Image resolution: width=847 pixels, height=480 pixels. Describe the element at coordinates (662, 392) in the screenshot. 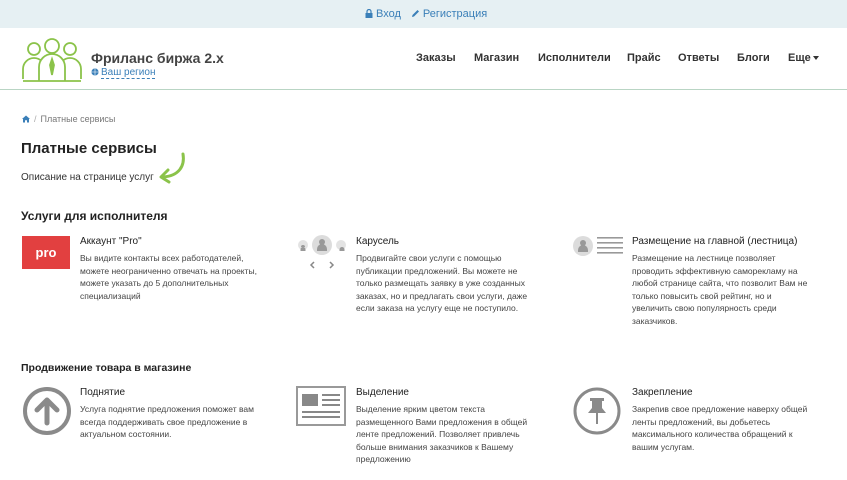

I see `card-title-pin: Закрепление` at that location.